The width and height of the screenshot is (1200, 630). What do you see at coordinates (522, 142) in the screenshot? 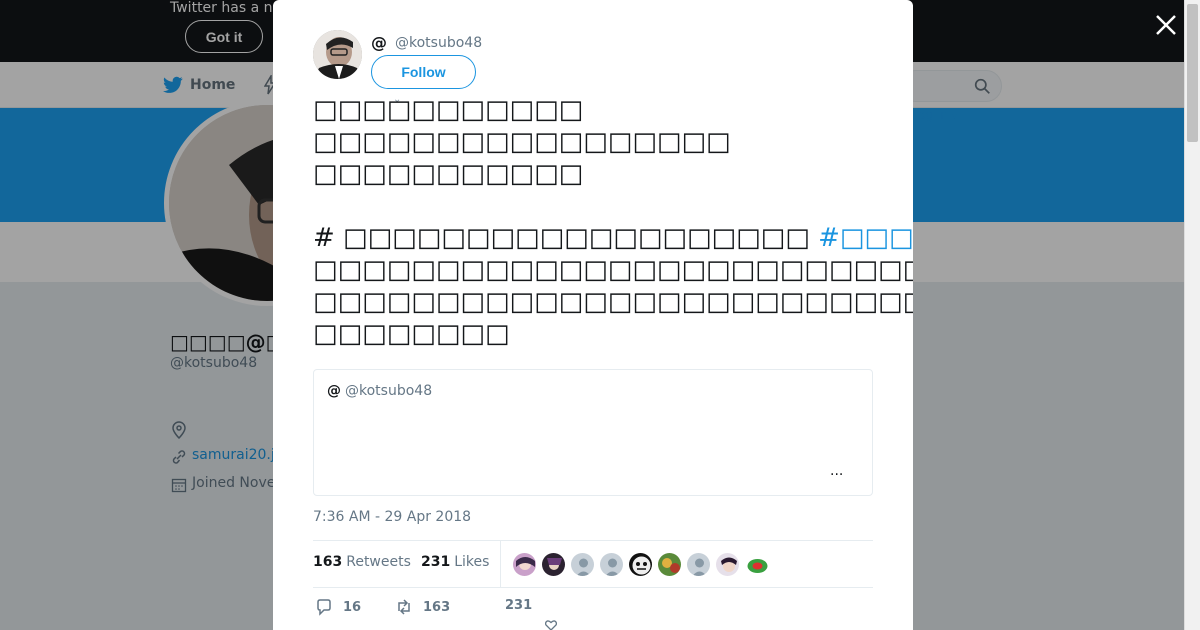
I see `tweet-line: □□□□□□□□□□□□□□□□□` at bounding box center [522, 142].